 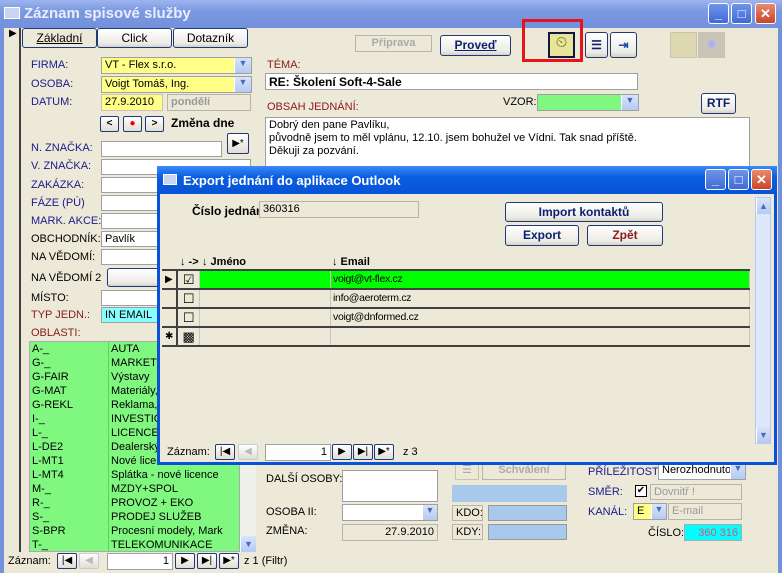 What do you see at coordinates (209, 102) in the screenshot?
I see `day-name: pondělí` at bounding box center [209, 102].